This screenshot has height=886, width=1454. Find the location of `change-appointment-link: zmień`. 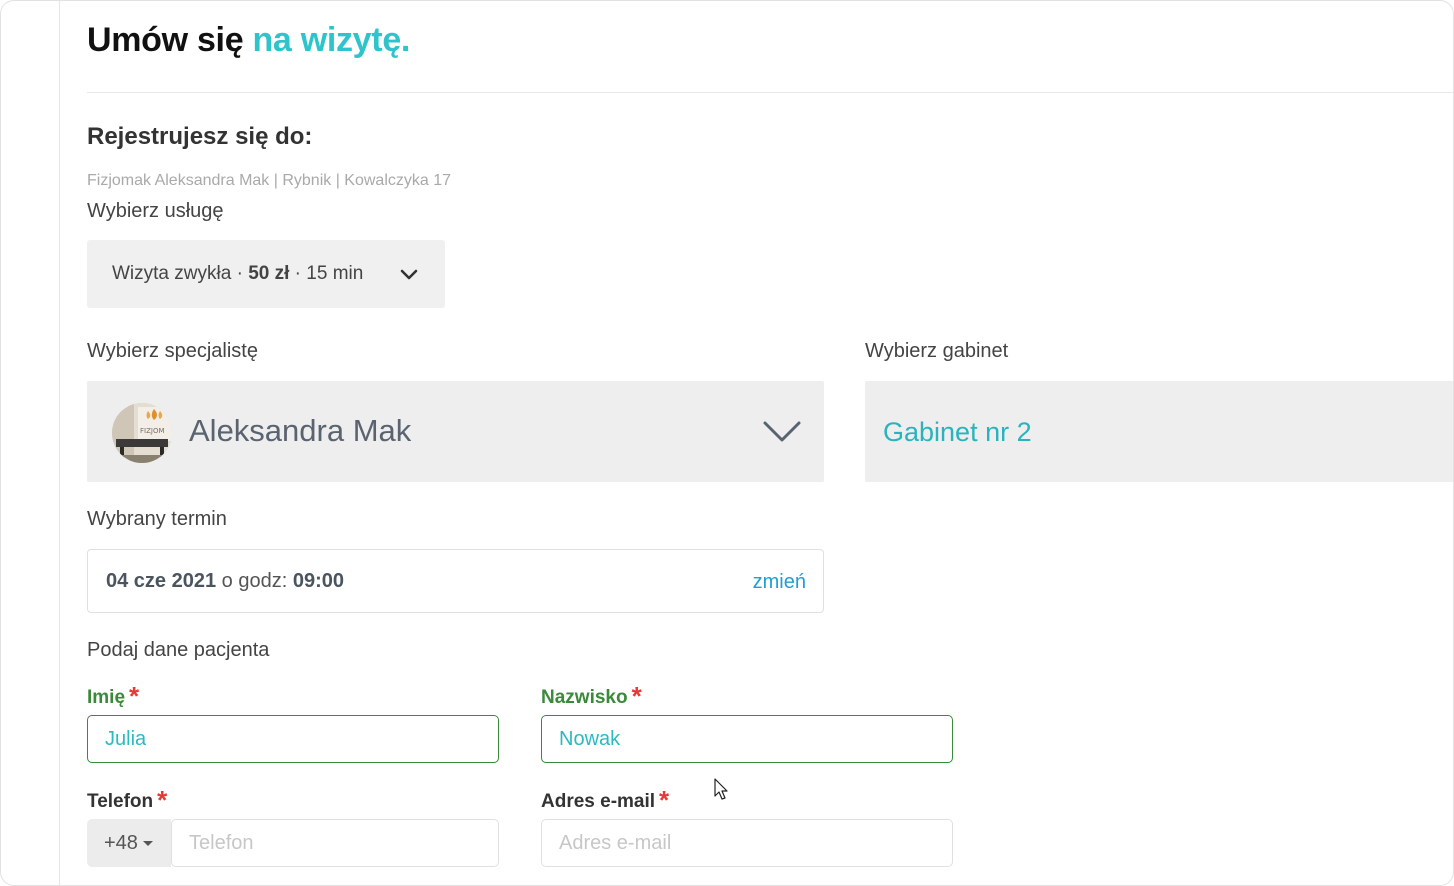

change-appointment-link: zmień is located at coordinates (779, 582).